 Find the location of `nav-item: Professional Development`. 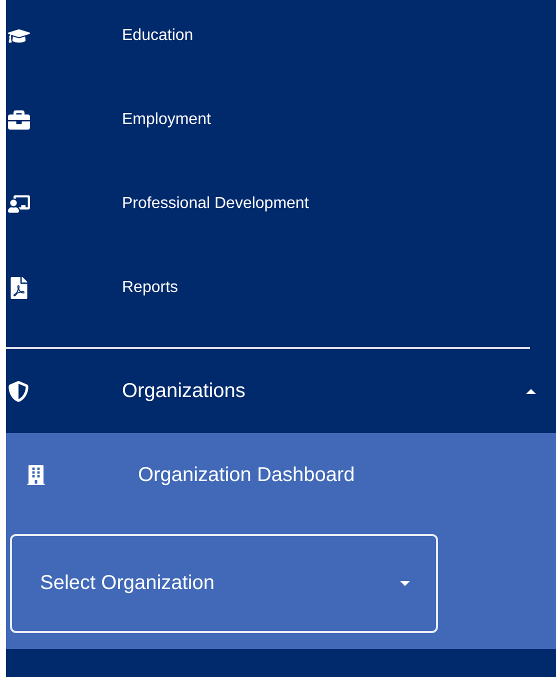

nav-item: Professional Development is located at coordinates (281, 204).